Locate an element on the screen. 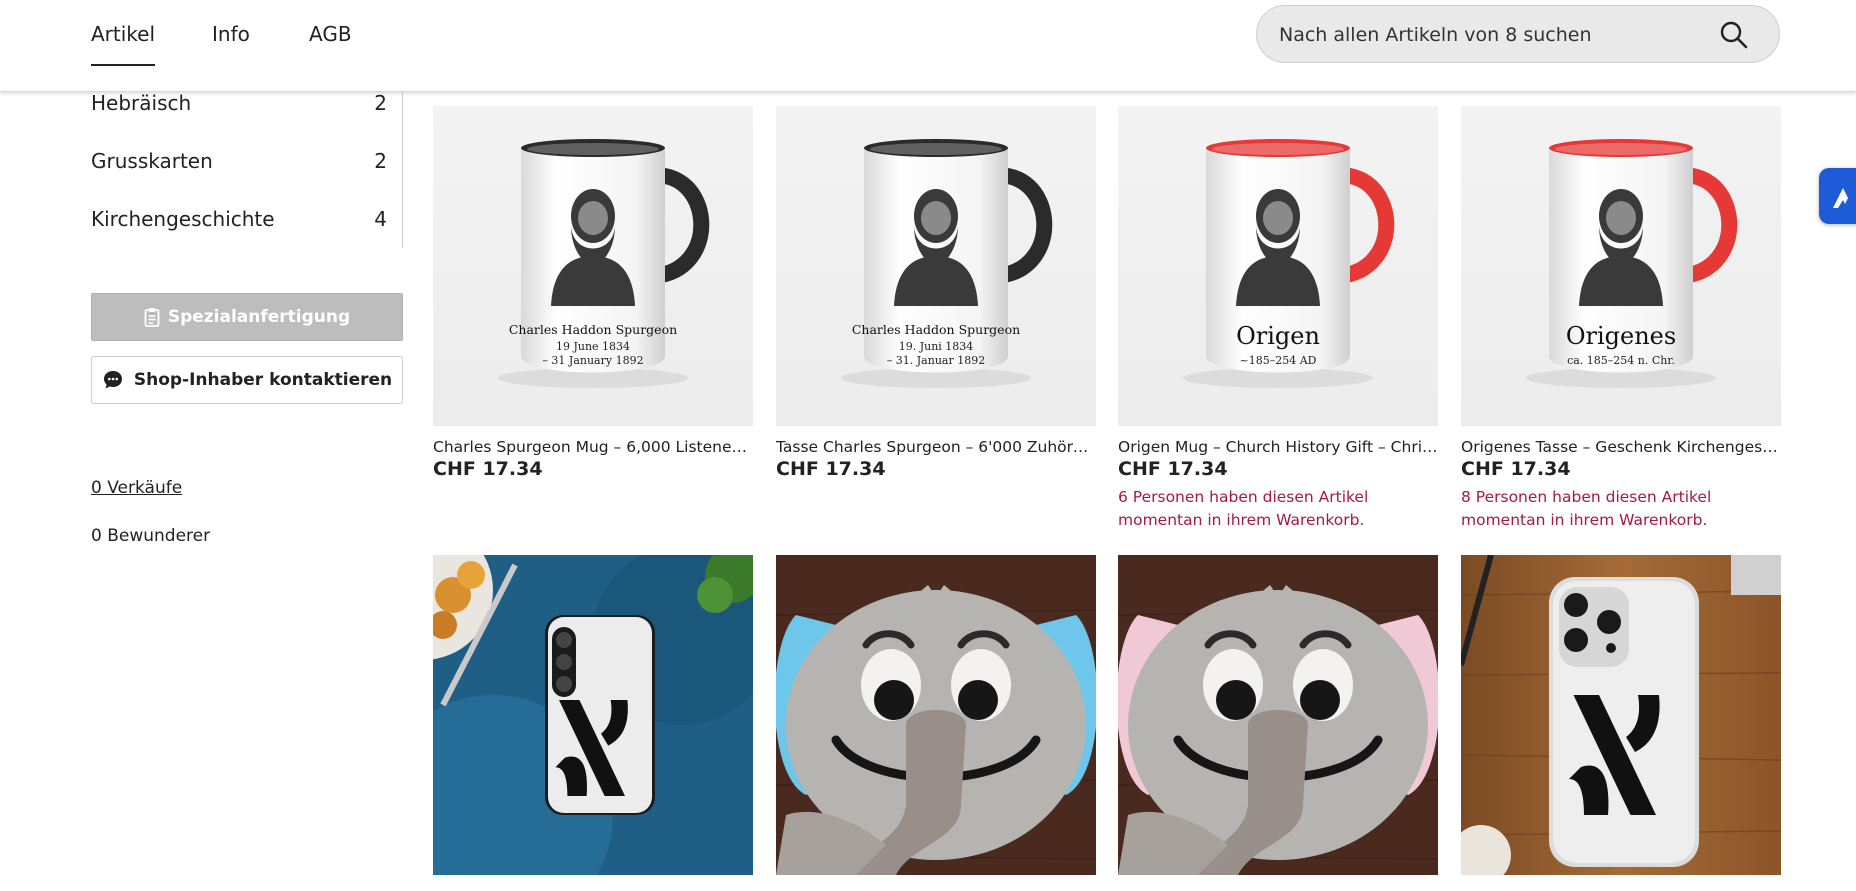 The width and height of the screenshot is (1856, 891). search-button is located at coordinates (1734, 35).